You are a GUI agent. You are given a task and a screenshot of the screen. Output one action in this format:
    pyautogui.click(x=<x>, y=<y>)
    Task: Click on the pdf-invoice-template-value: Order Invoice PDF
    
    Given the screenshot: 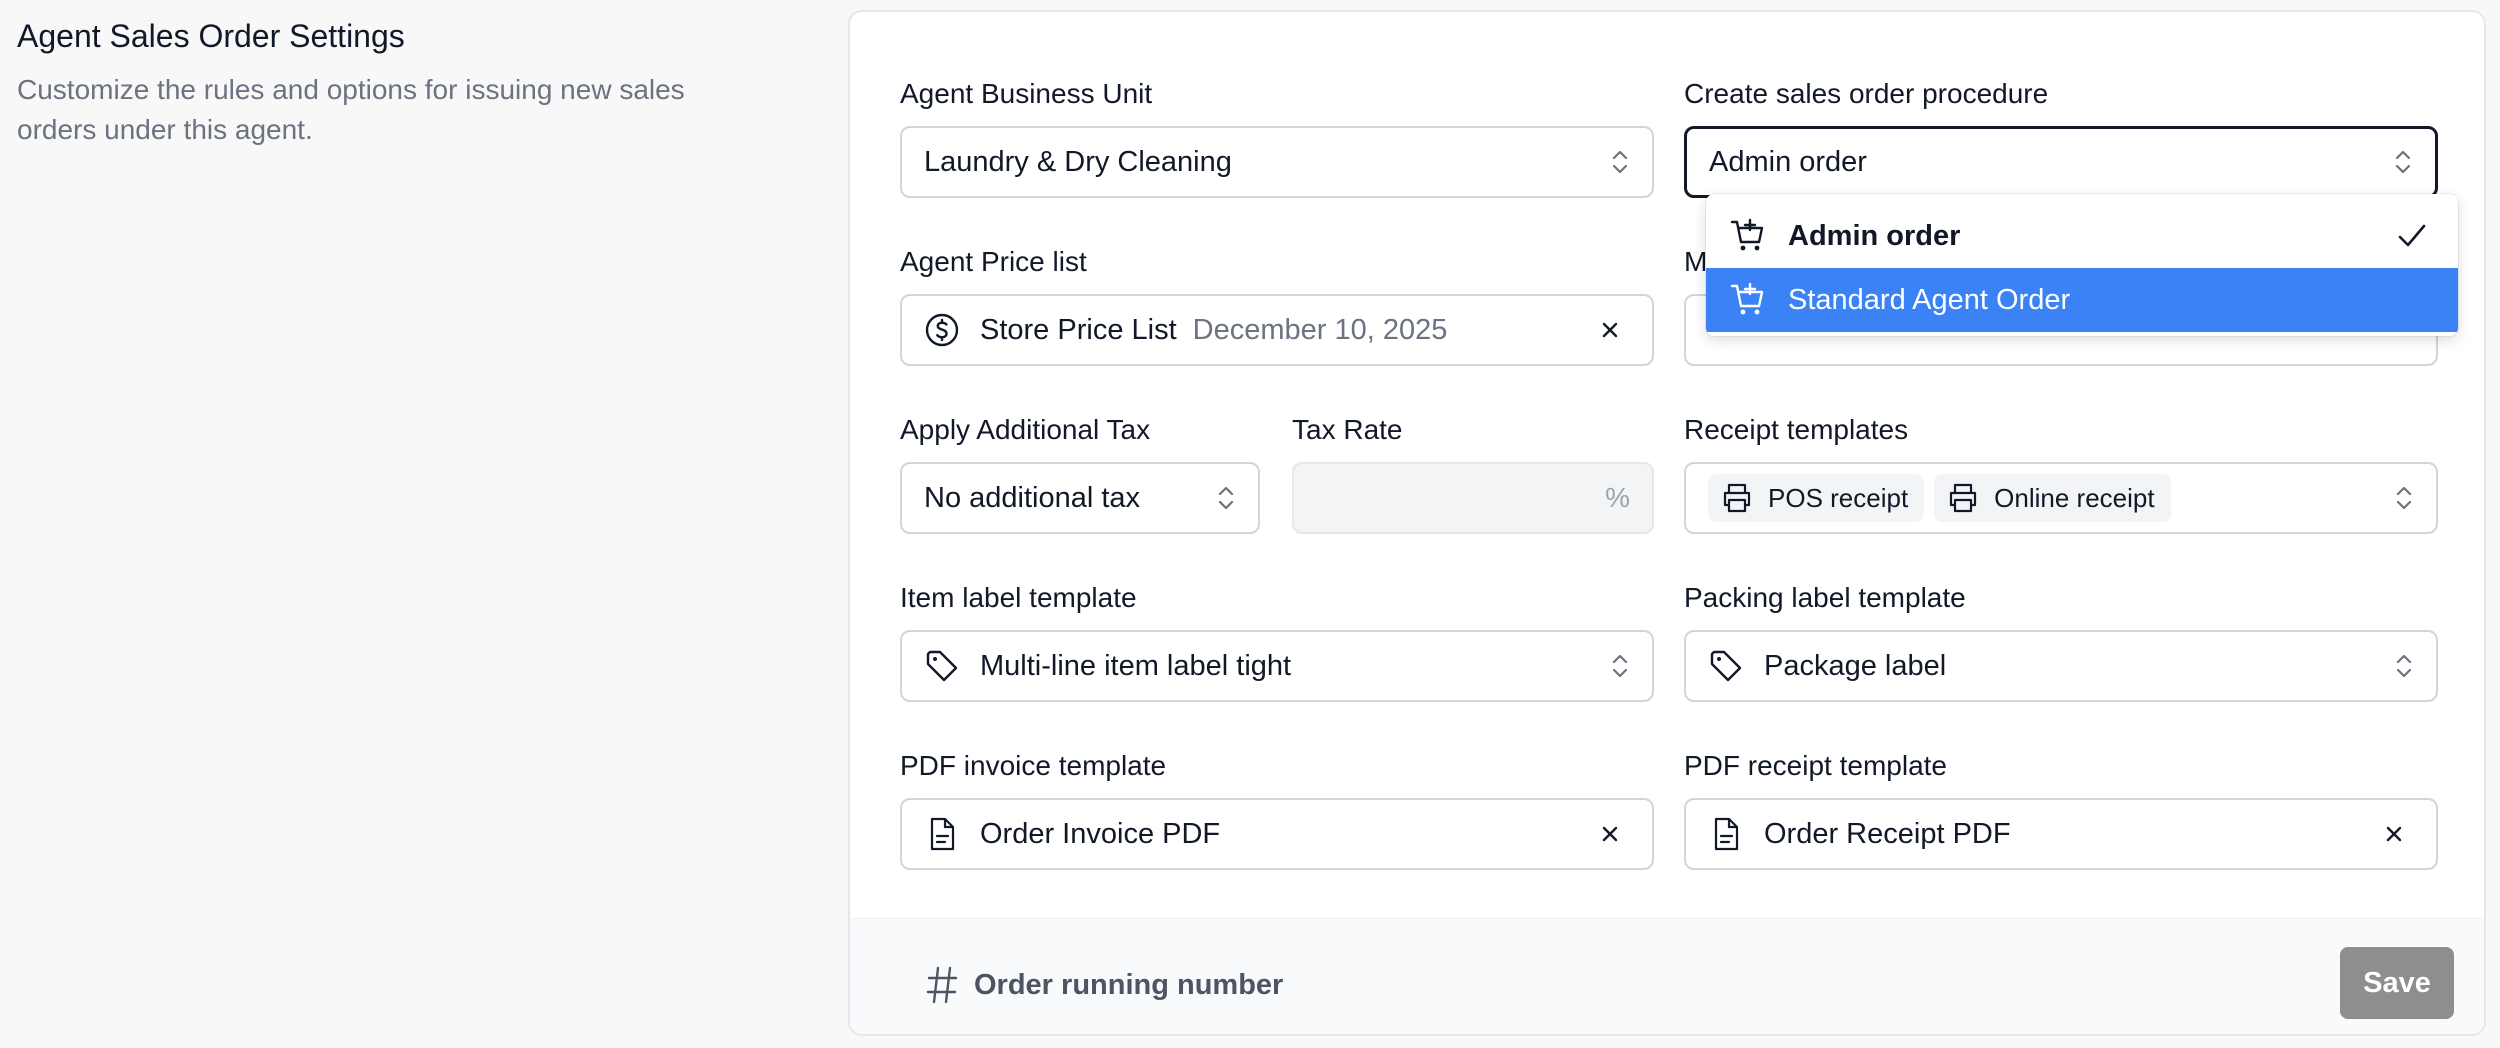 What is the action you would take?
    pyautogui.click(x=1100, y=833)
    